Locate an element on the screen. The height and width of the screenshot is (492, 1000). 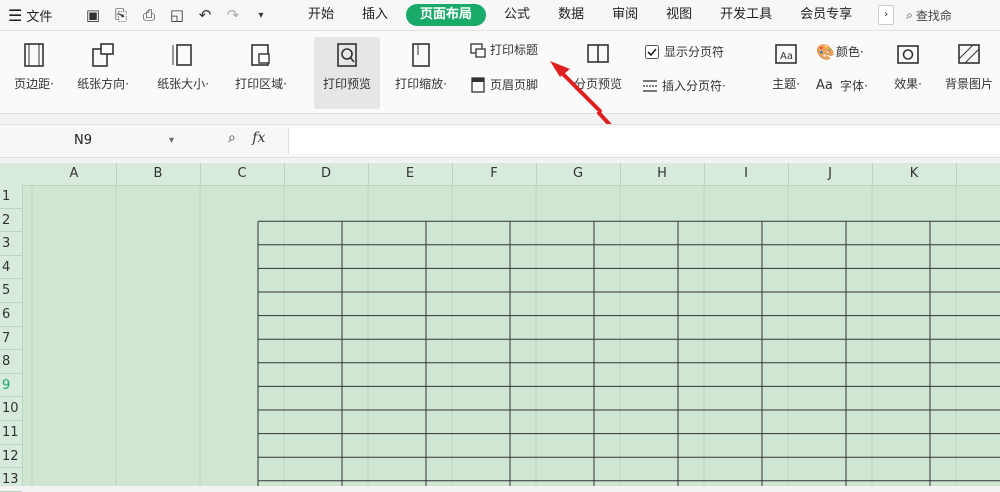
tab-formulas: 公式 is located at coordinates (517, 15).